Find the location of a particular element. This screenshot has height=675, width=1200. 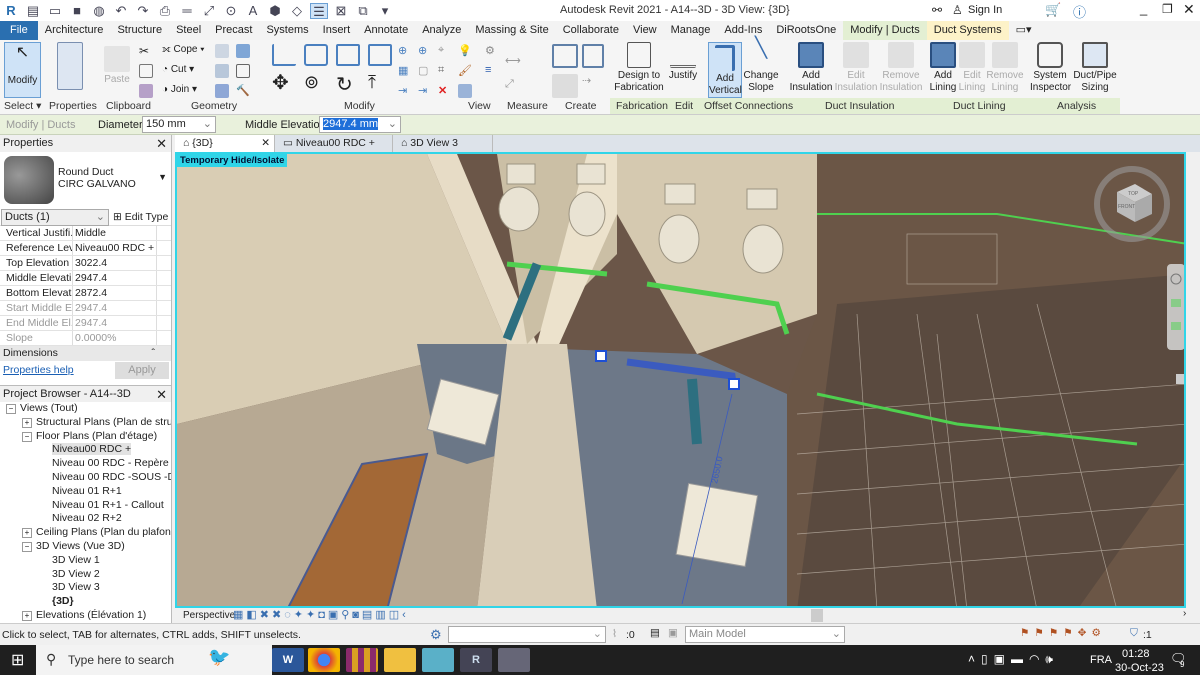

tab-steel: Steel is located at coordinates (188, 30).